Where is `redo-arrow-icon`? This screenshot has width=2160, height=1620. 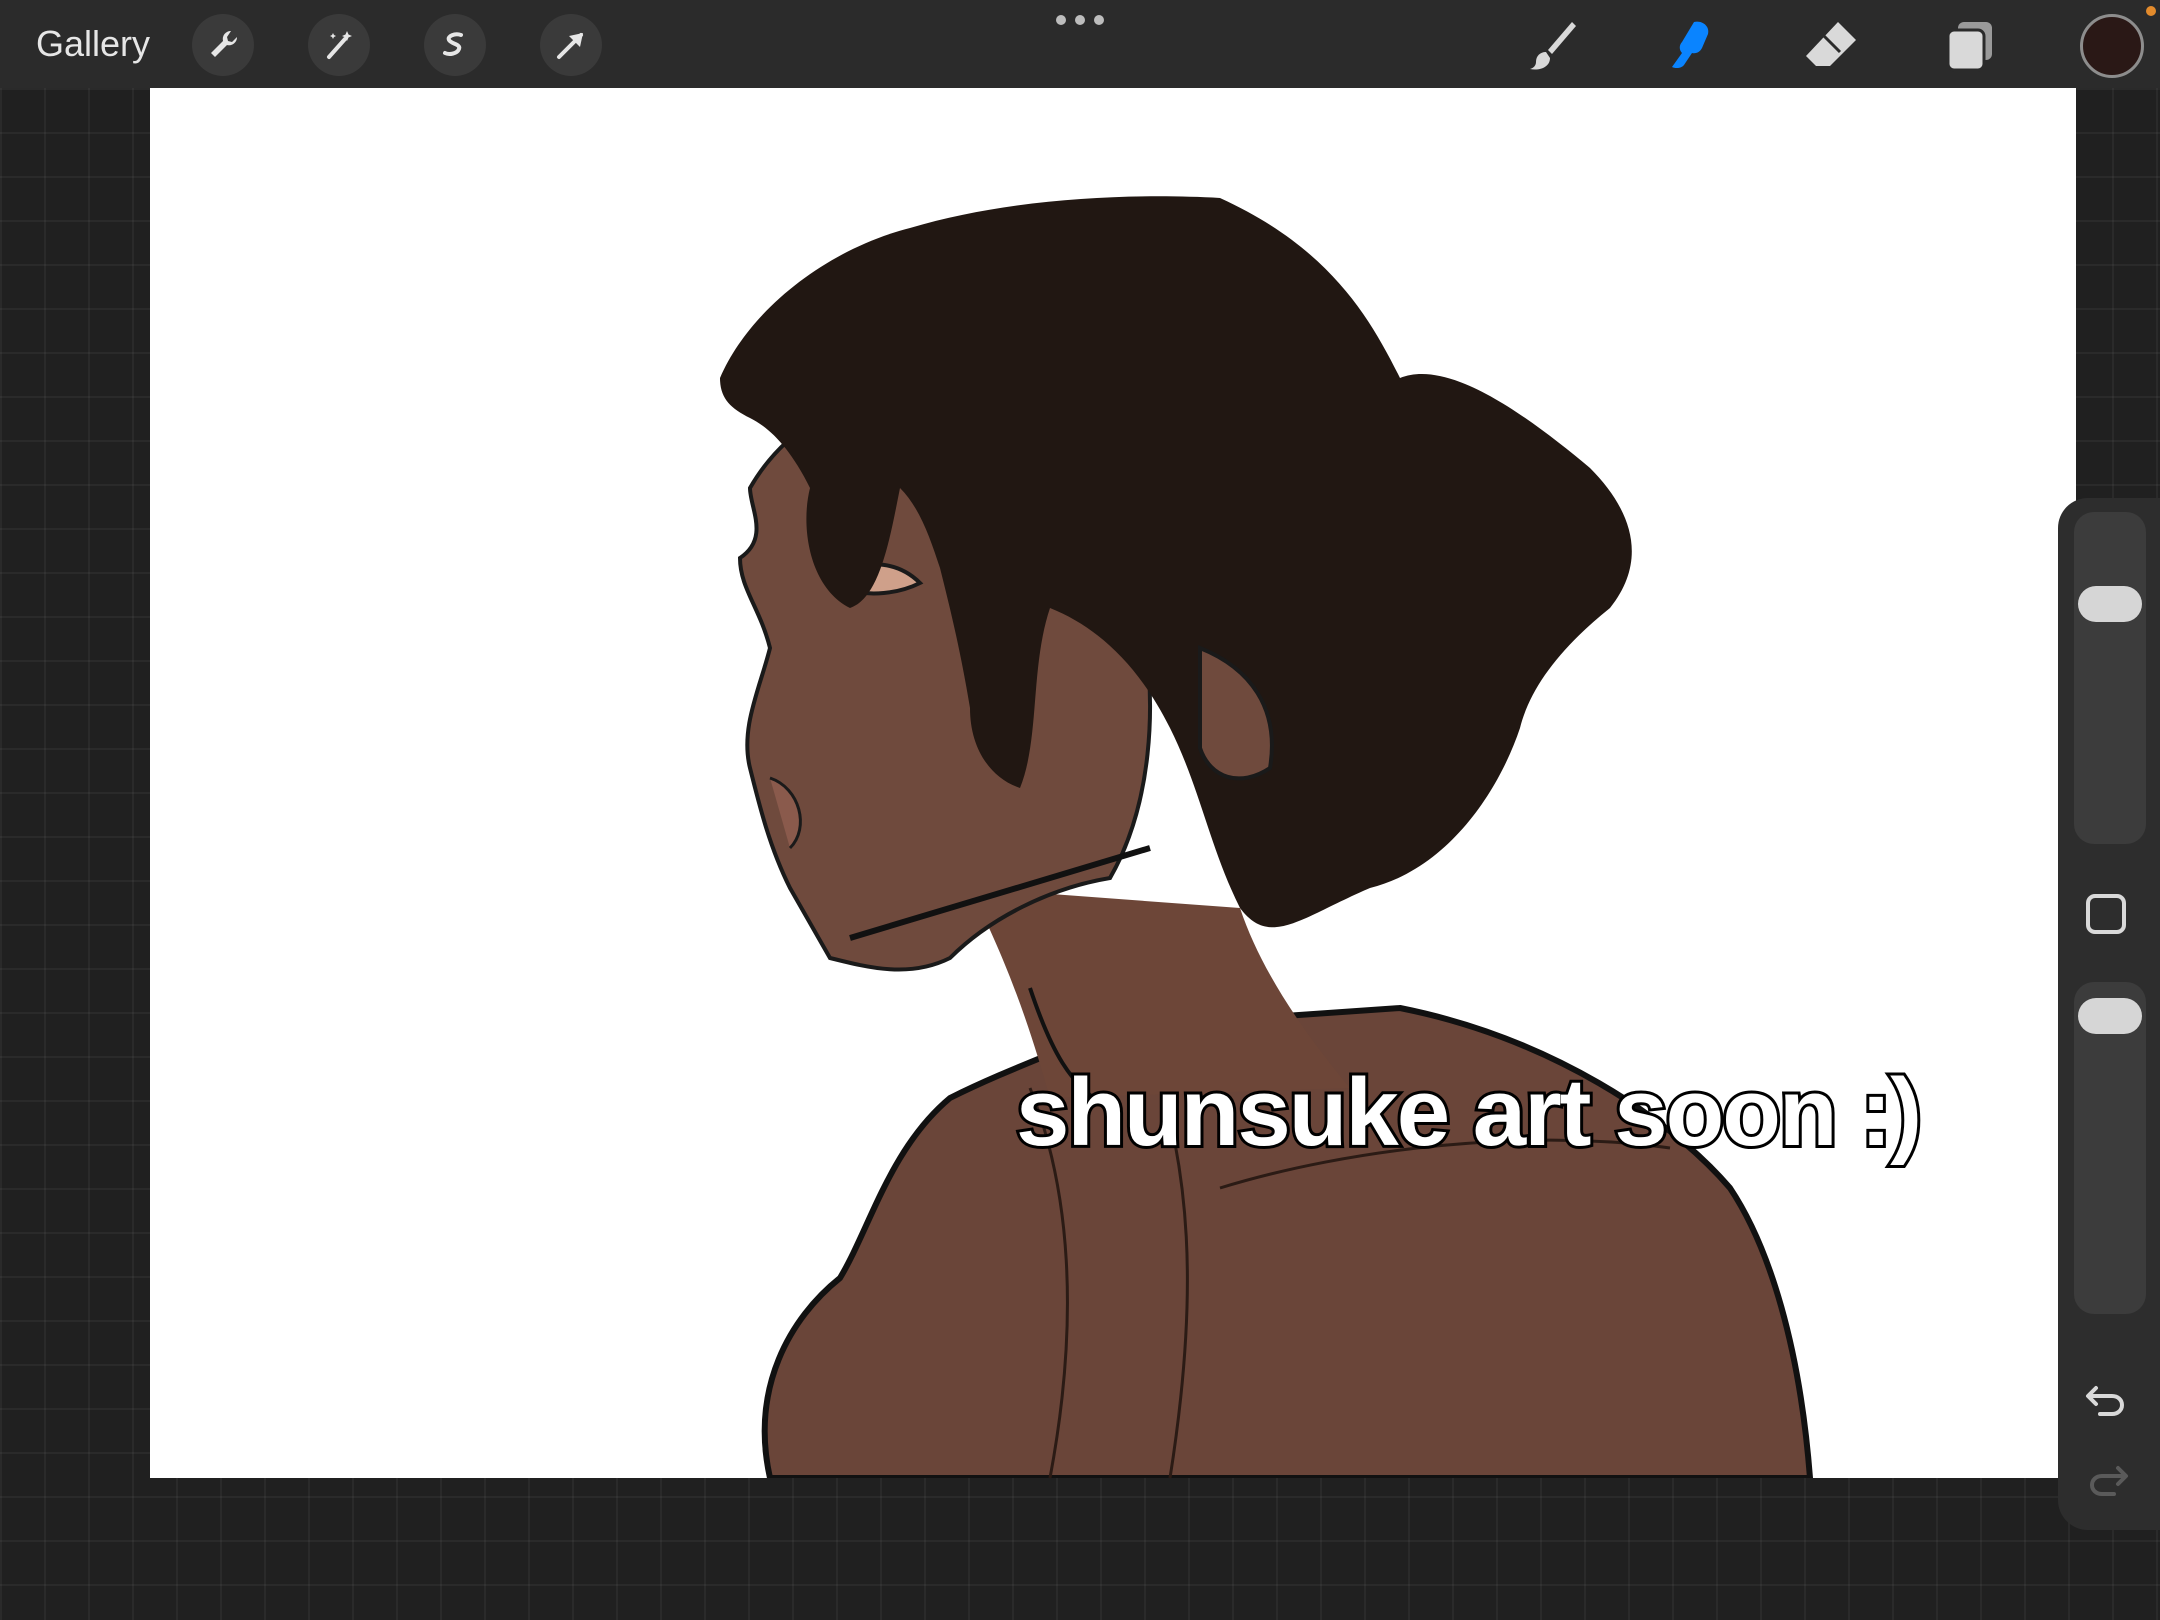
redo-arrow-icon is located at coordinates (2107, 1479).